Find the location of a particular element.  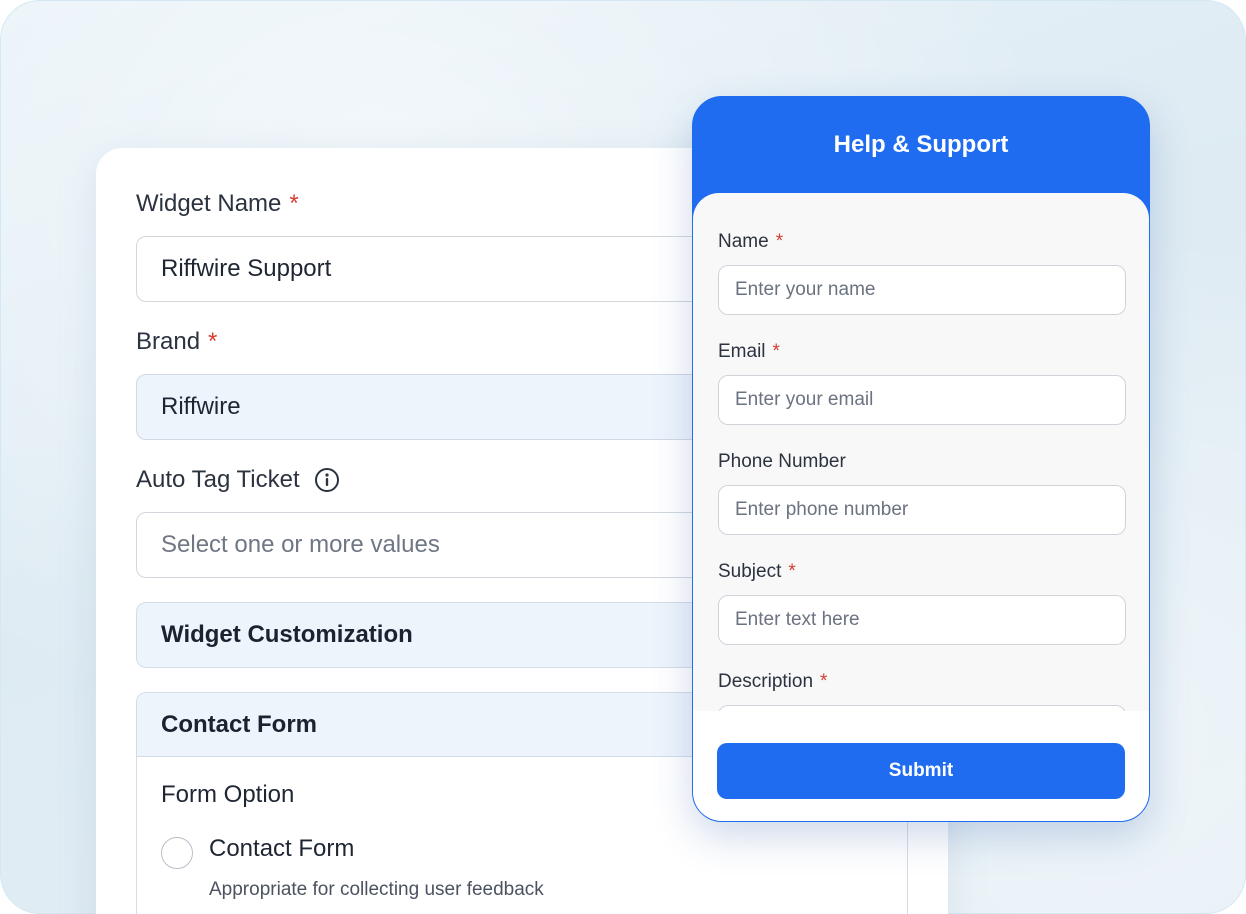

auto-tag-label: Auto Tag Ticket is located at coordinates (238, 480).